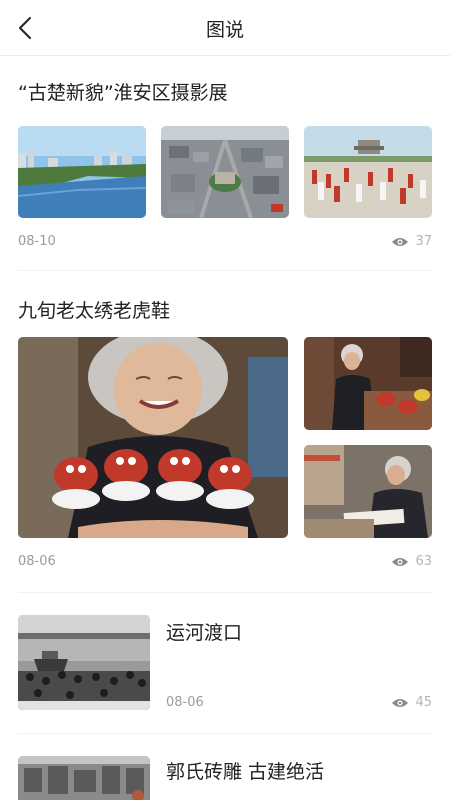 The image size is (450, 800). Describe the element at coordinates (84, 778) in the screenshot. I see `post-photo-brick-carving` at that location.